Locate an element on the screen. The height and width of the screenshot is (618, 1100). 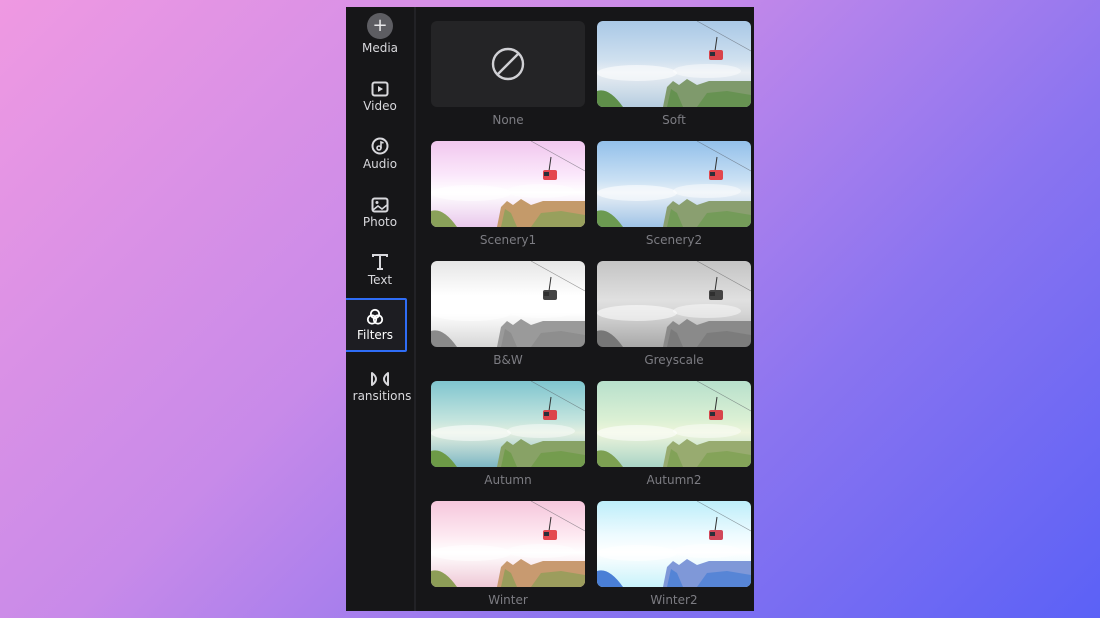
filter-label: None is located at coordinates (508, 120).